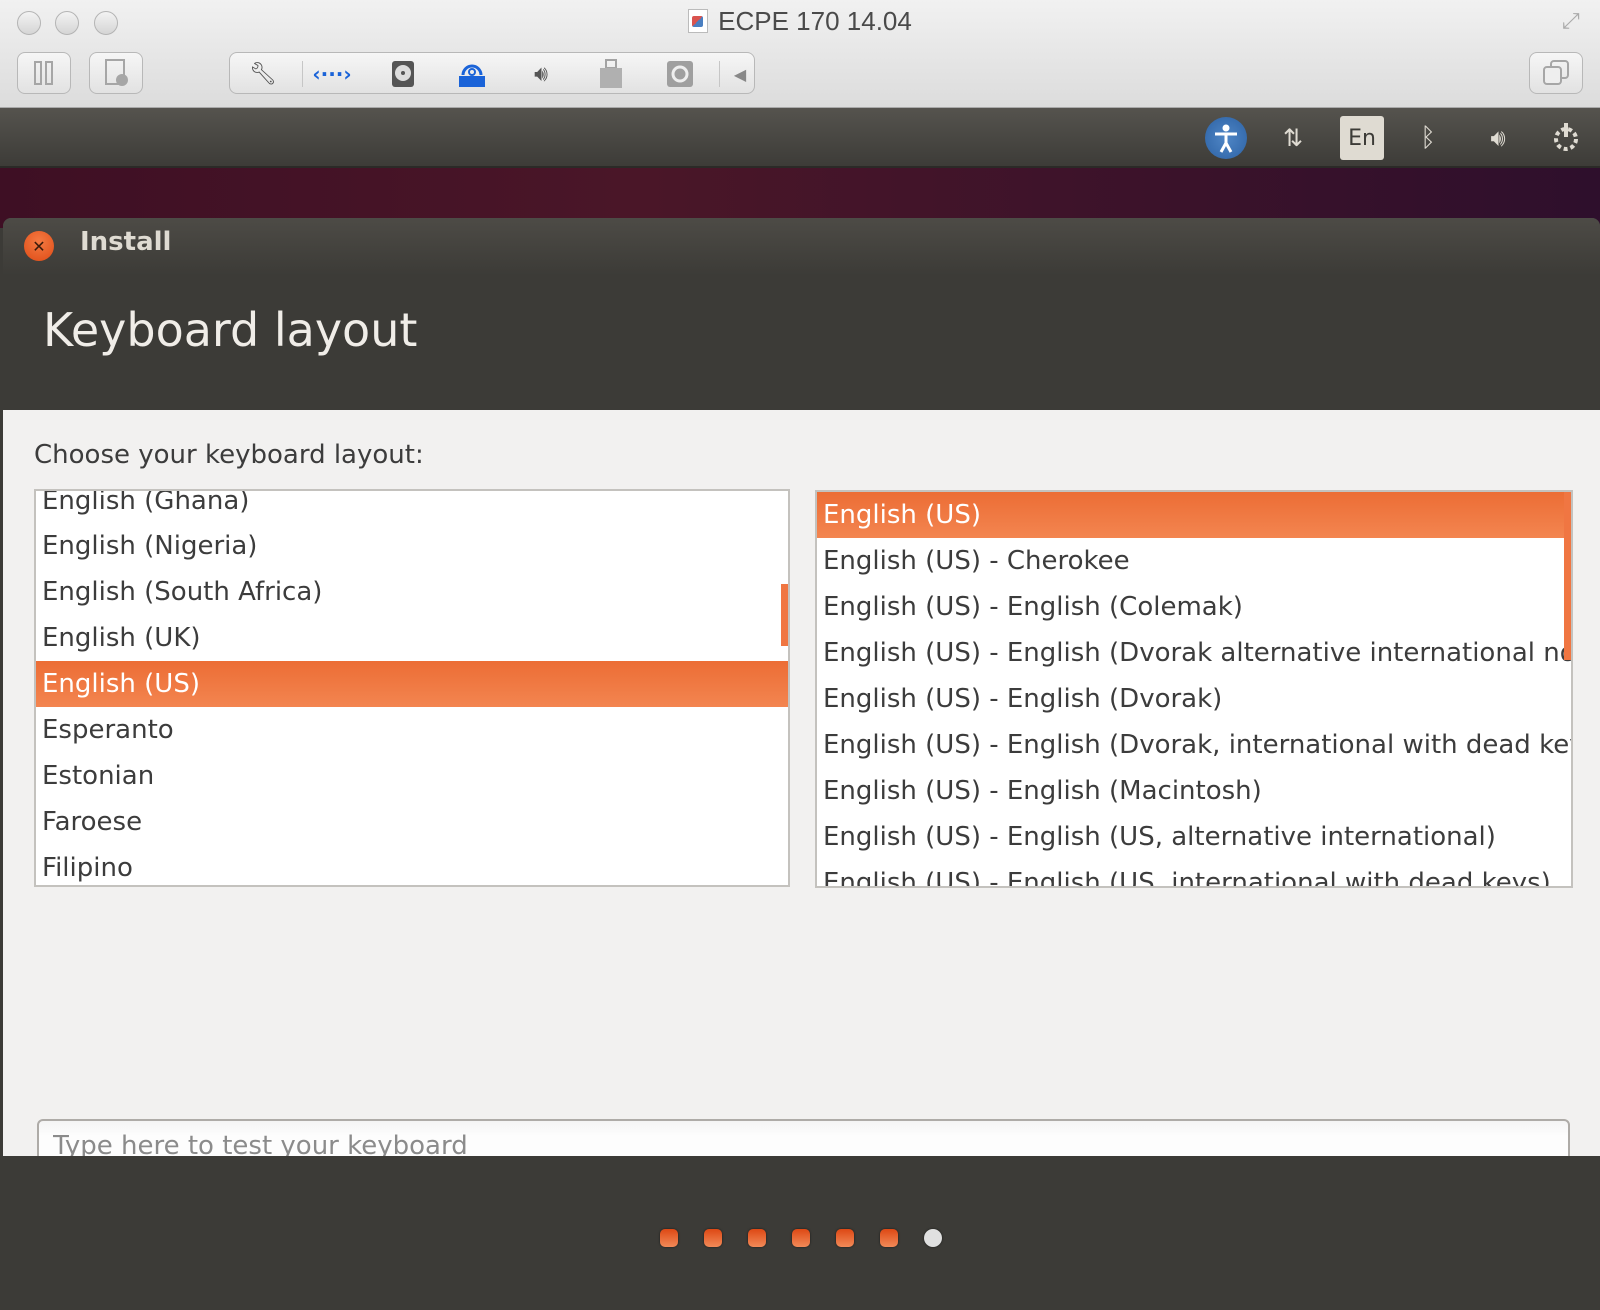 The width and height of the screenshot is (1600, 1310). Describe the element at coordinates (1226, 138) in the screenshot. I see `accessibility-icon` at that location.